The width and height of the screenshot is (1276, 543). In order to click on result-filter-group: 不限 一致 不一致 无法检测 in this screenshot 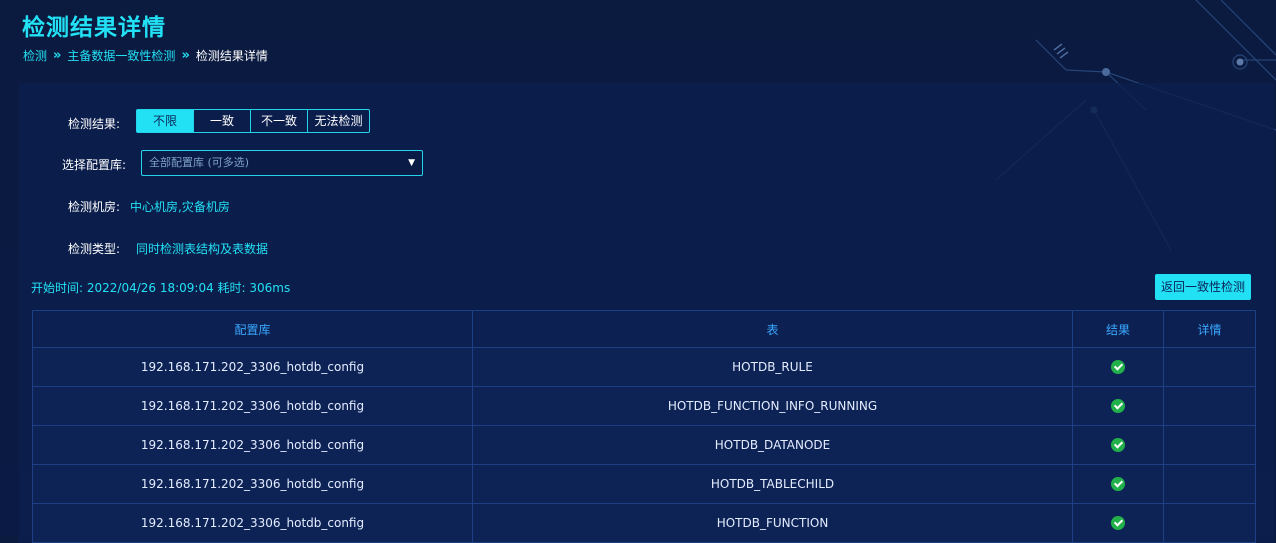, I will do `click(253, 121)`.